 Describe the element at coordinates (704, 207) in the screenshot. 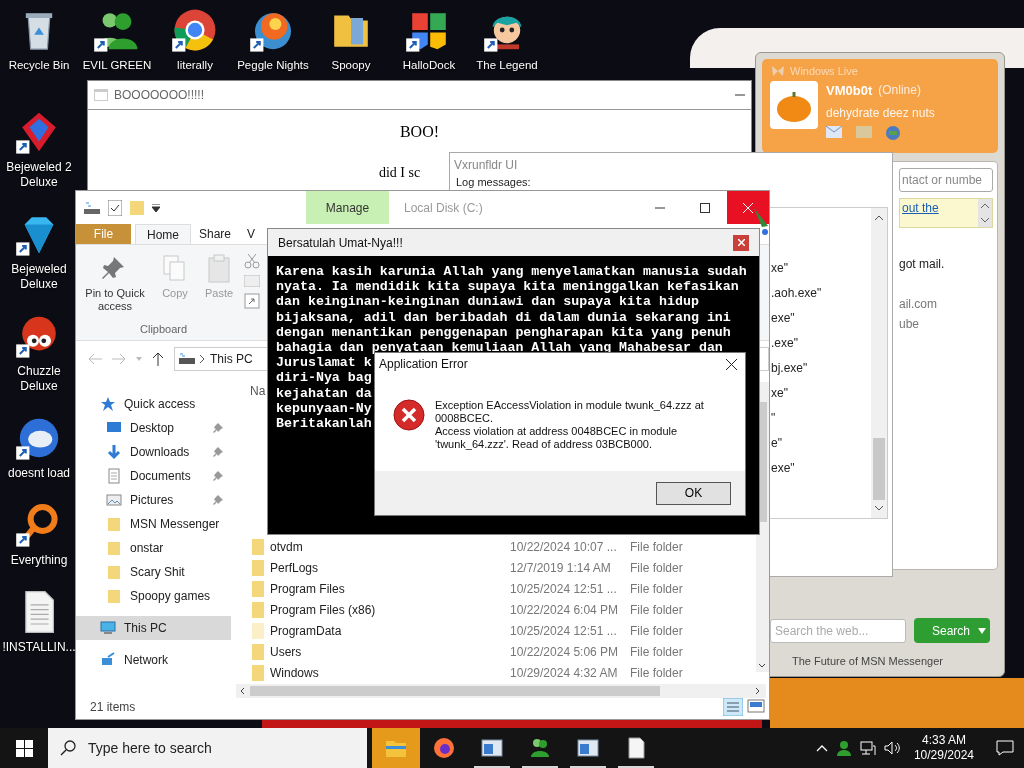

I see `maximize-icon` at that location.